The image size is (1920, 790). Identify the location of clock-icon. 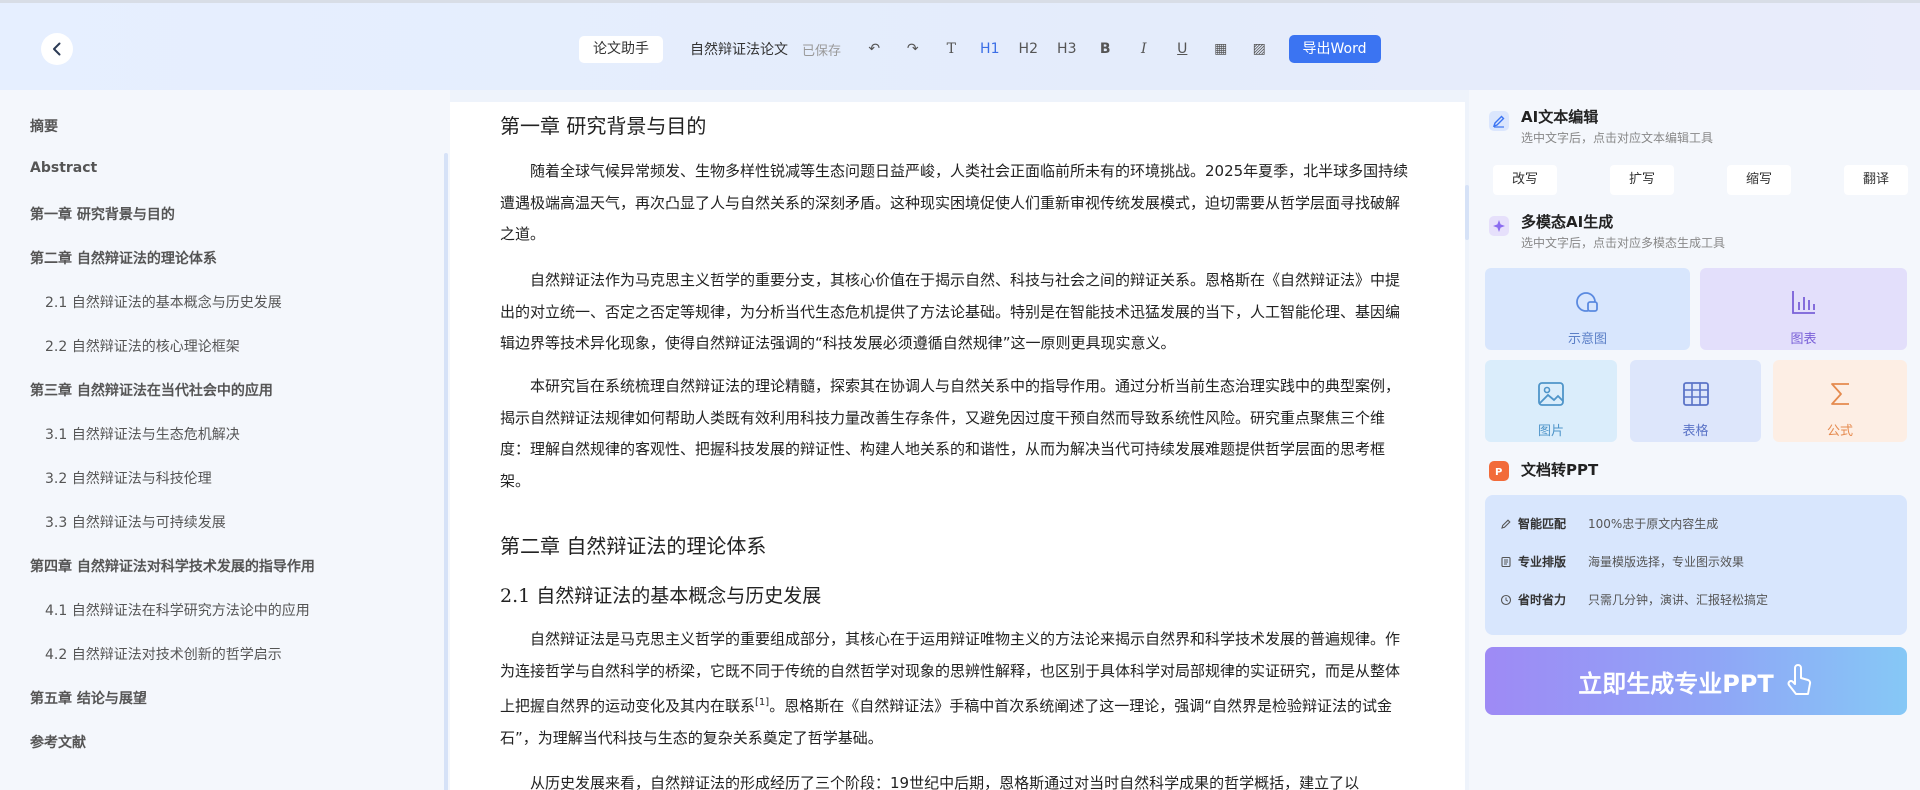
(1506, 599).